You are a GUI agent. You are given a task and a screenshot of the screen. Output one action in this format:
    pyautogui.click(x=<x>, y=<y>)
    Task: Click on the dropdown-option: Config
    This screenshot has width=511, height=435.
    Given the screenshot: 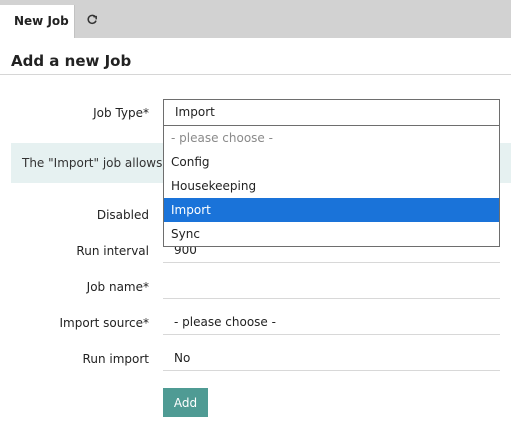 What is the action you would take?
    pyautogui.click(x=331, y=162)
    